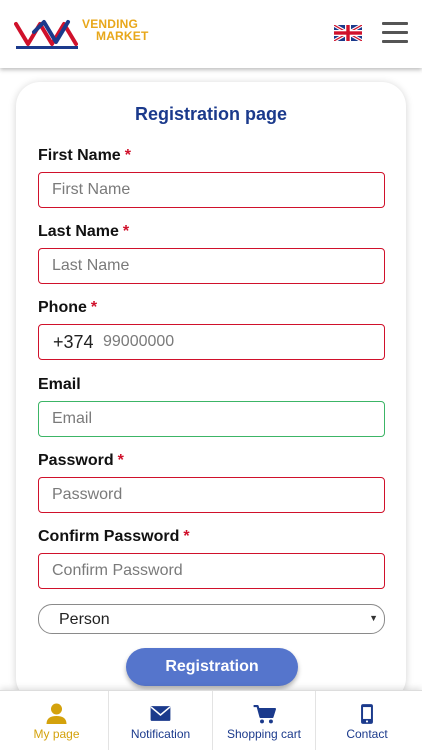 This screenshot has width=422, height=750. I want to click on hamburger-menu-icon, so click(395, 33).